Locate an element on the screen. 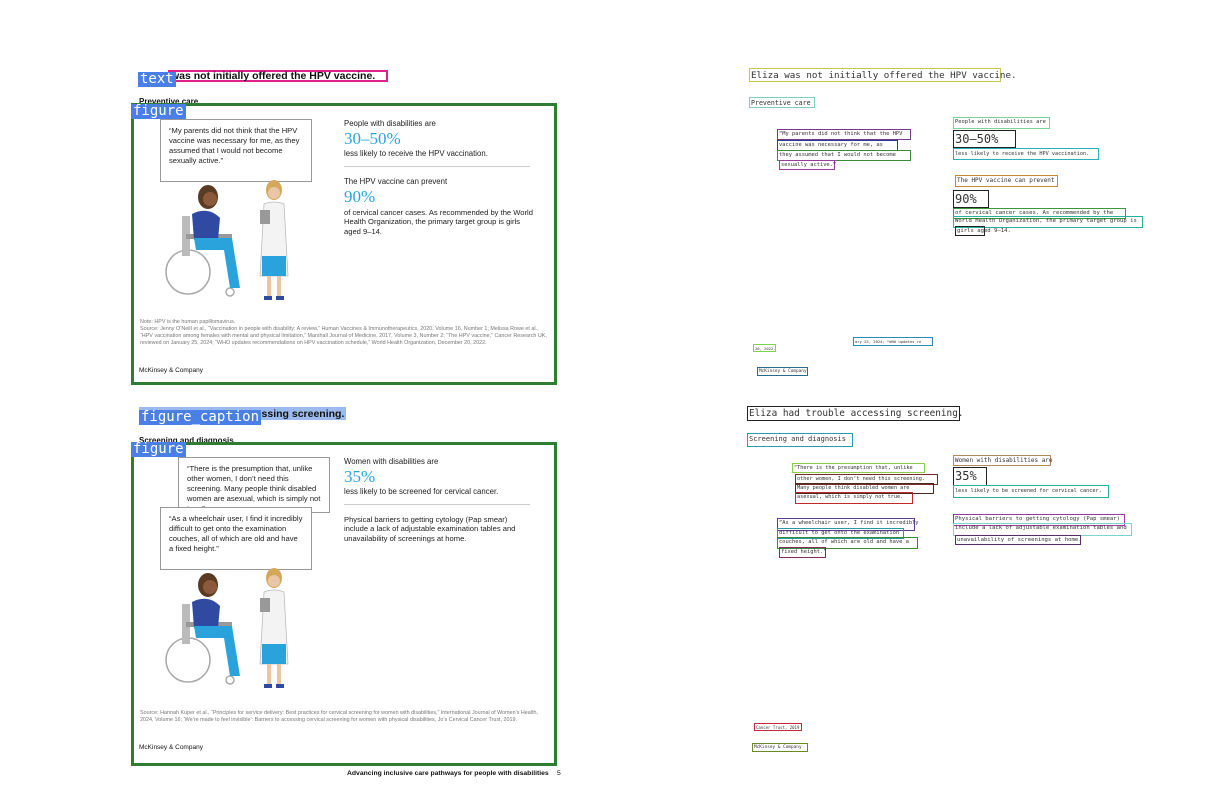  s2-brand: McKinsey & Company is located at coordinates (171, 747).